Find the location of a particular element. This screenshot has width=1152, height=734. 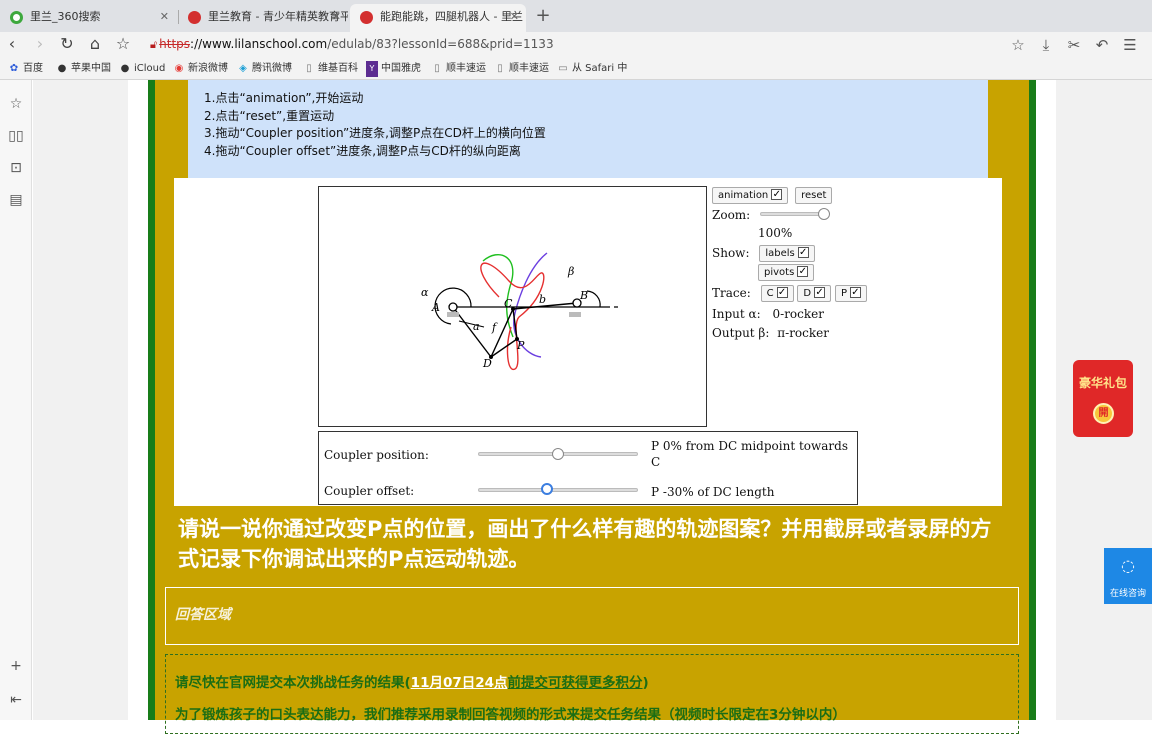

pivot-a is located at coordinates (453, 307).